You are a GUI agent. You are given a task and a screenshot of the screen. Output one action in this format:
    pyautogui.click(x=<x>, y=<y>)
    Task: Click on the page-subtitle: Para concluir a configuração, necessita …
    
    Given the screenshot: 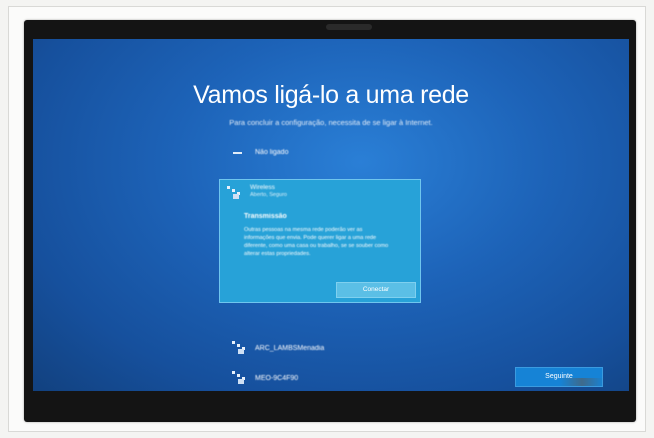 What is the action you would take?
    pyautogui.click(x=331, y=122)
    